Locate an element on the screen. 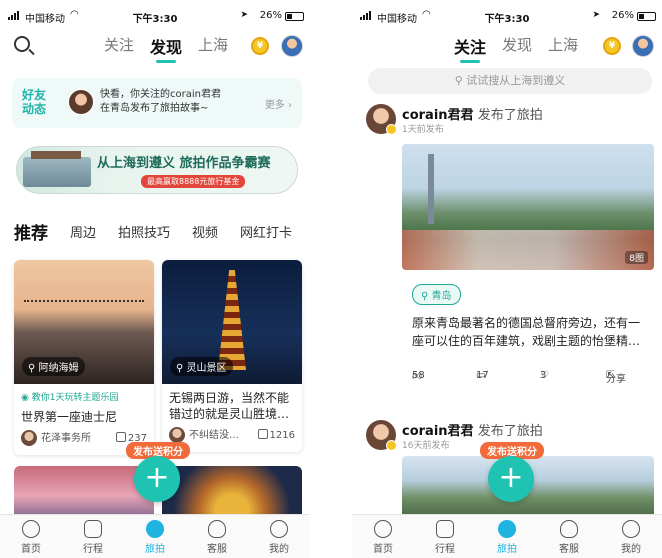 This screenshot has width=662, height=558. like-number: 1216 is located at coordinates (282, 435).